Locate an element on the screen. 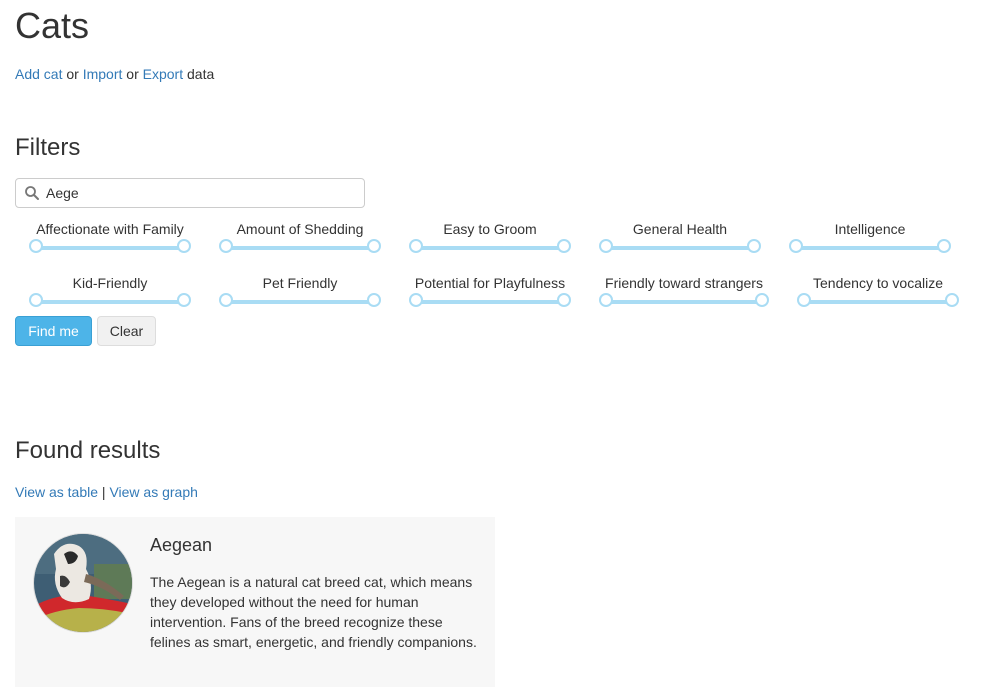 The width and height of the screenshot is (985, 696). export-link: Export is located at coordinates (163, 74).